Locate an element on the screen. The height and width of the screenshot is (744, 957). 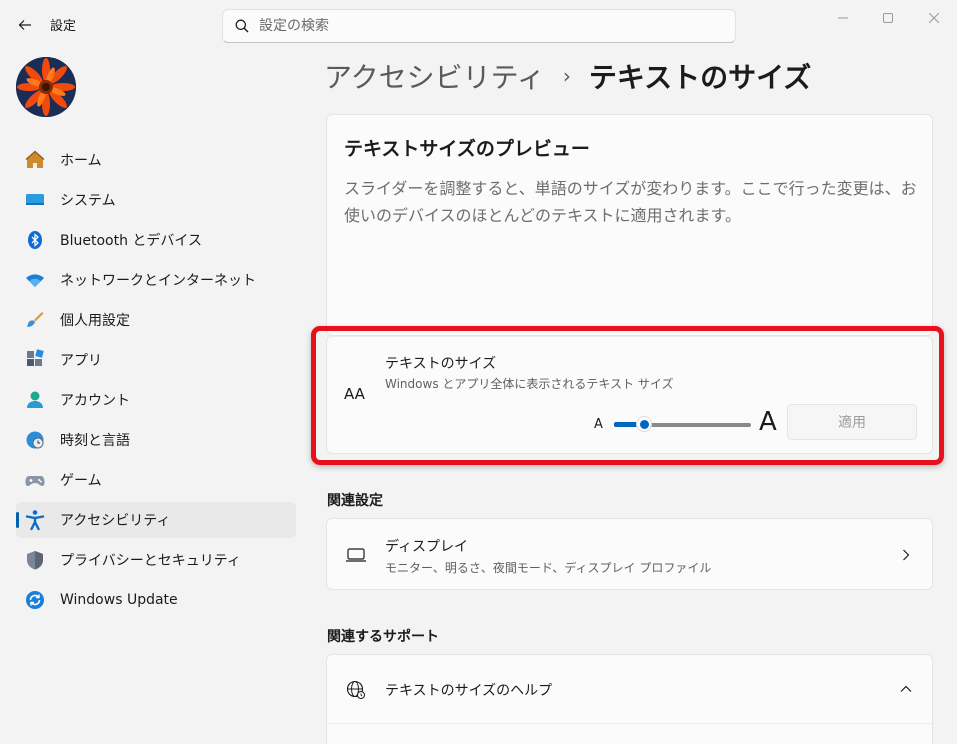
account-icon is located at coordinates (35, 400).